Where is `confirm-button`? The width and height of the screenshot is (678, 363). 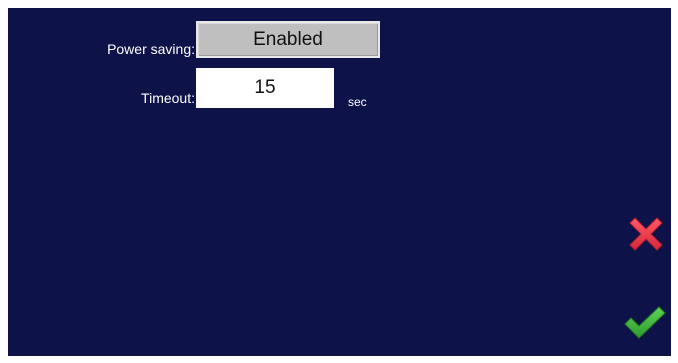 confirm-button is located at coordinates (645, 323).